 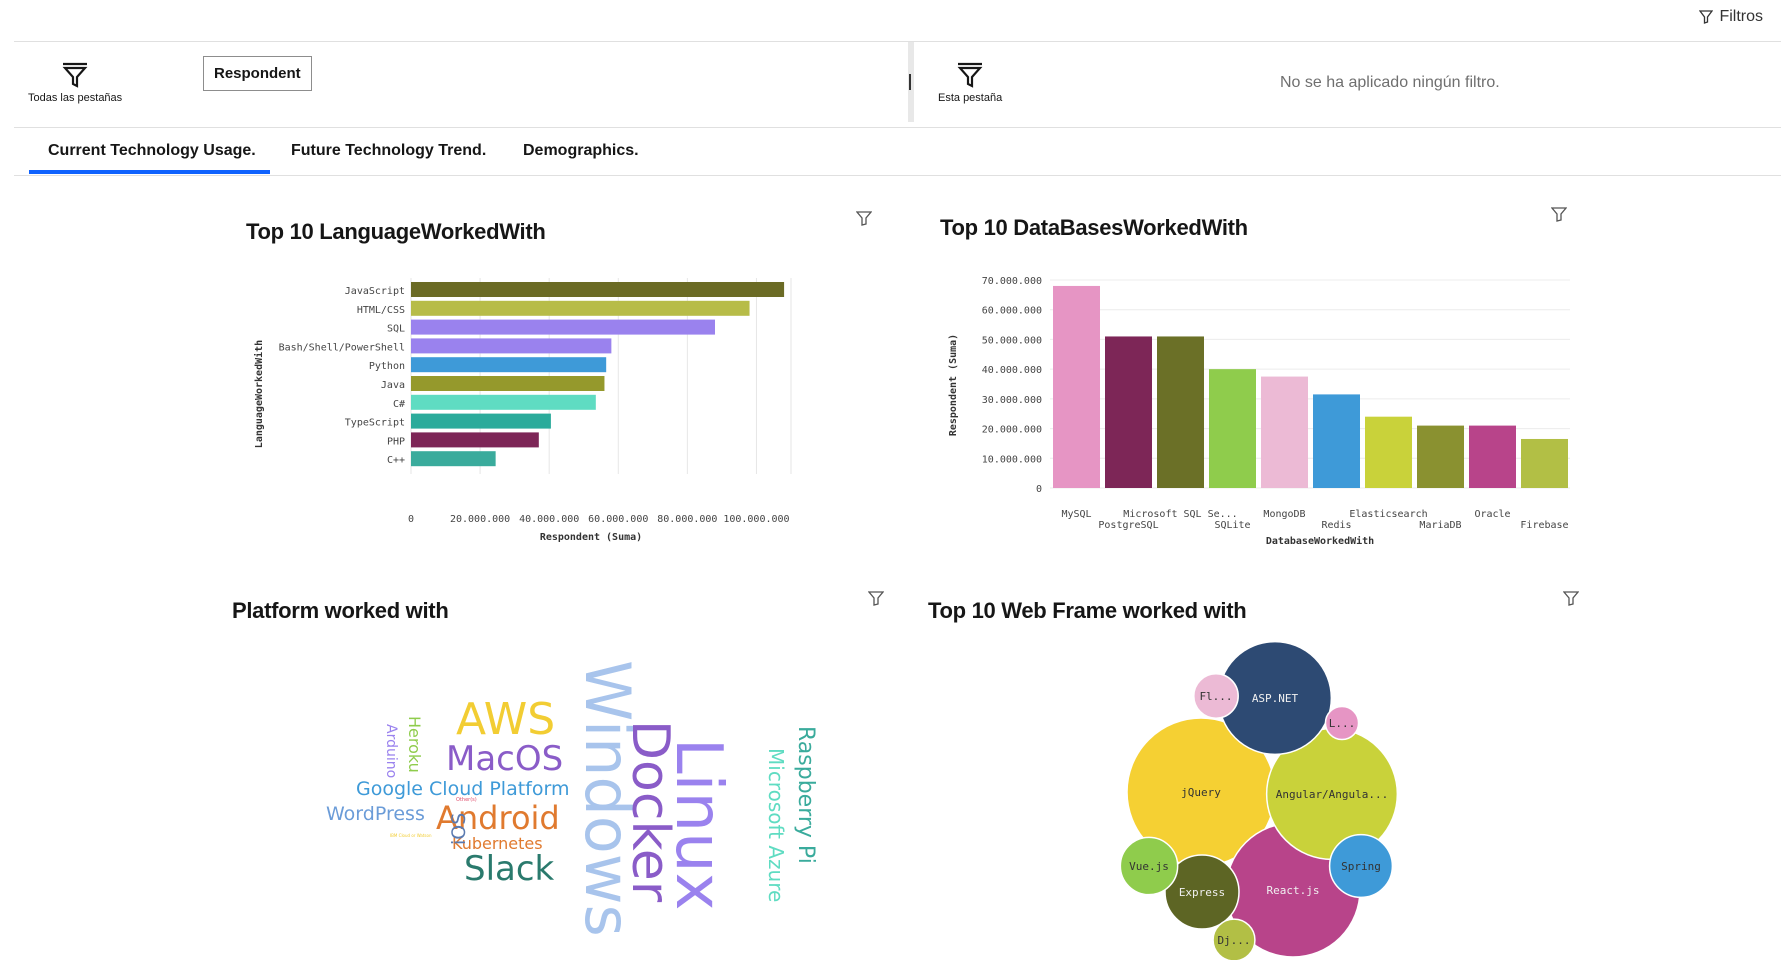 What do you see at coordinates (340, 610) in the screenshot?
I see `platform-chart-title: Platform worked with` at bounding box center [340, 610].